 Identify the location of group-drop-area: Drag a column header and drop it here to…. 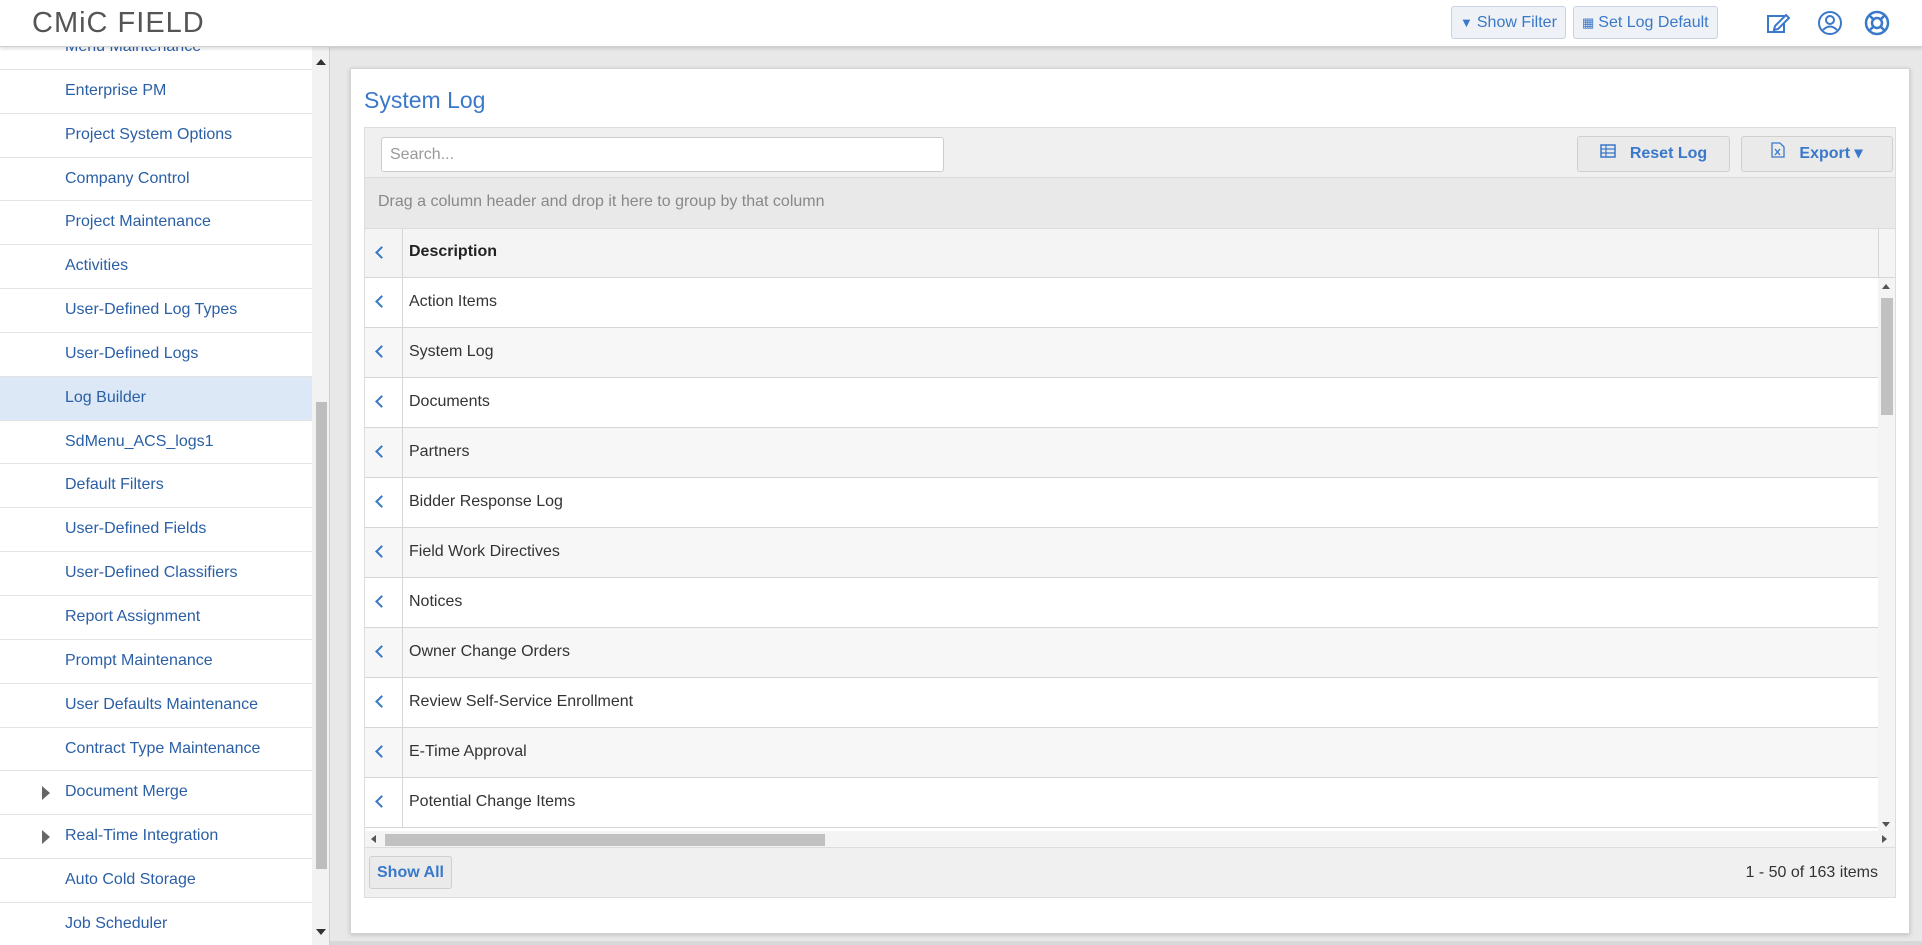
(1130, 203).